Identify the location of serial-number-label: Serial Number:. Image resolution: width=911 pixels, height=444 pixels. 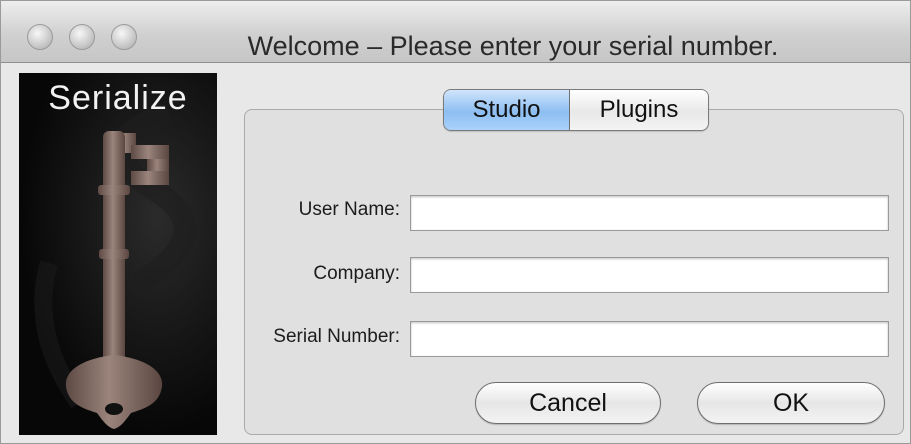
(336, 336).